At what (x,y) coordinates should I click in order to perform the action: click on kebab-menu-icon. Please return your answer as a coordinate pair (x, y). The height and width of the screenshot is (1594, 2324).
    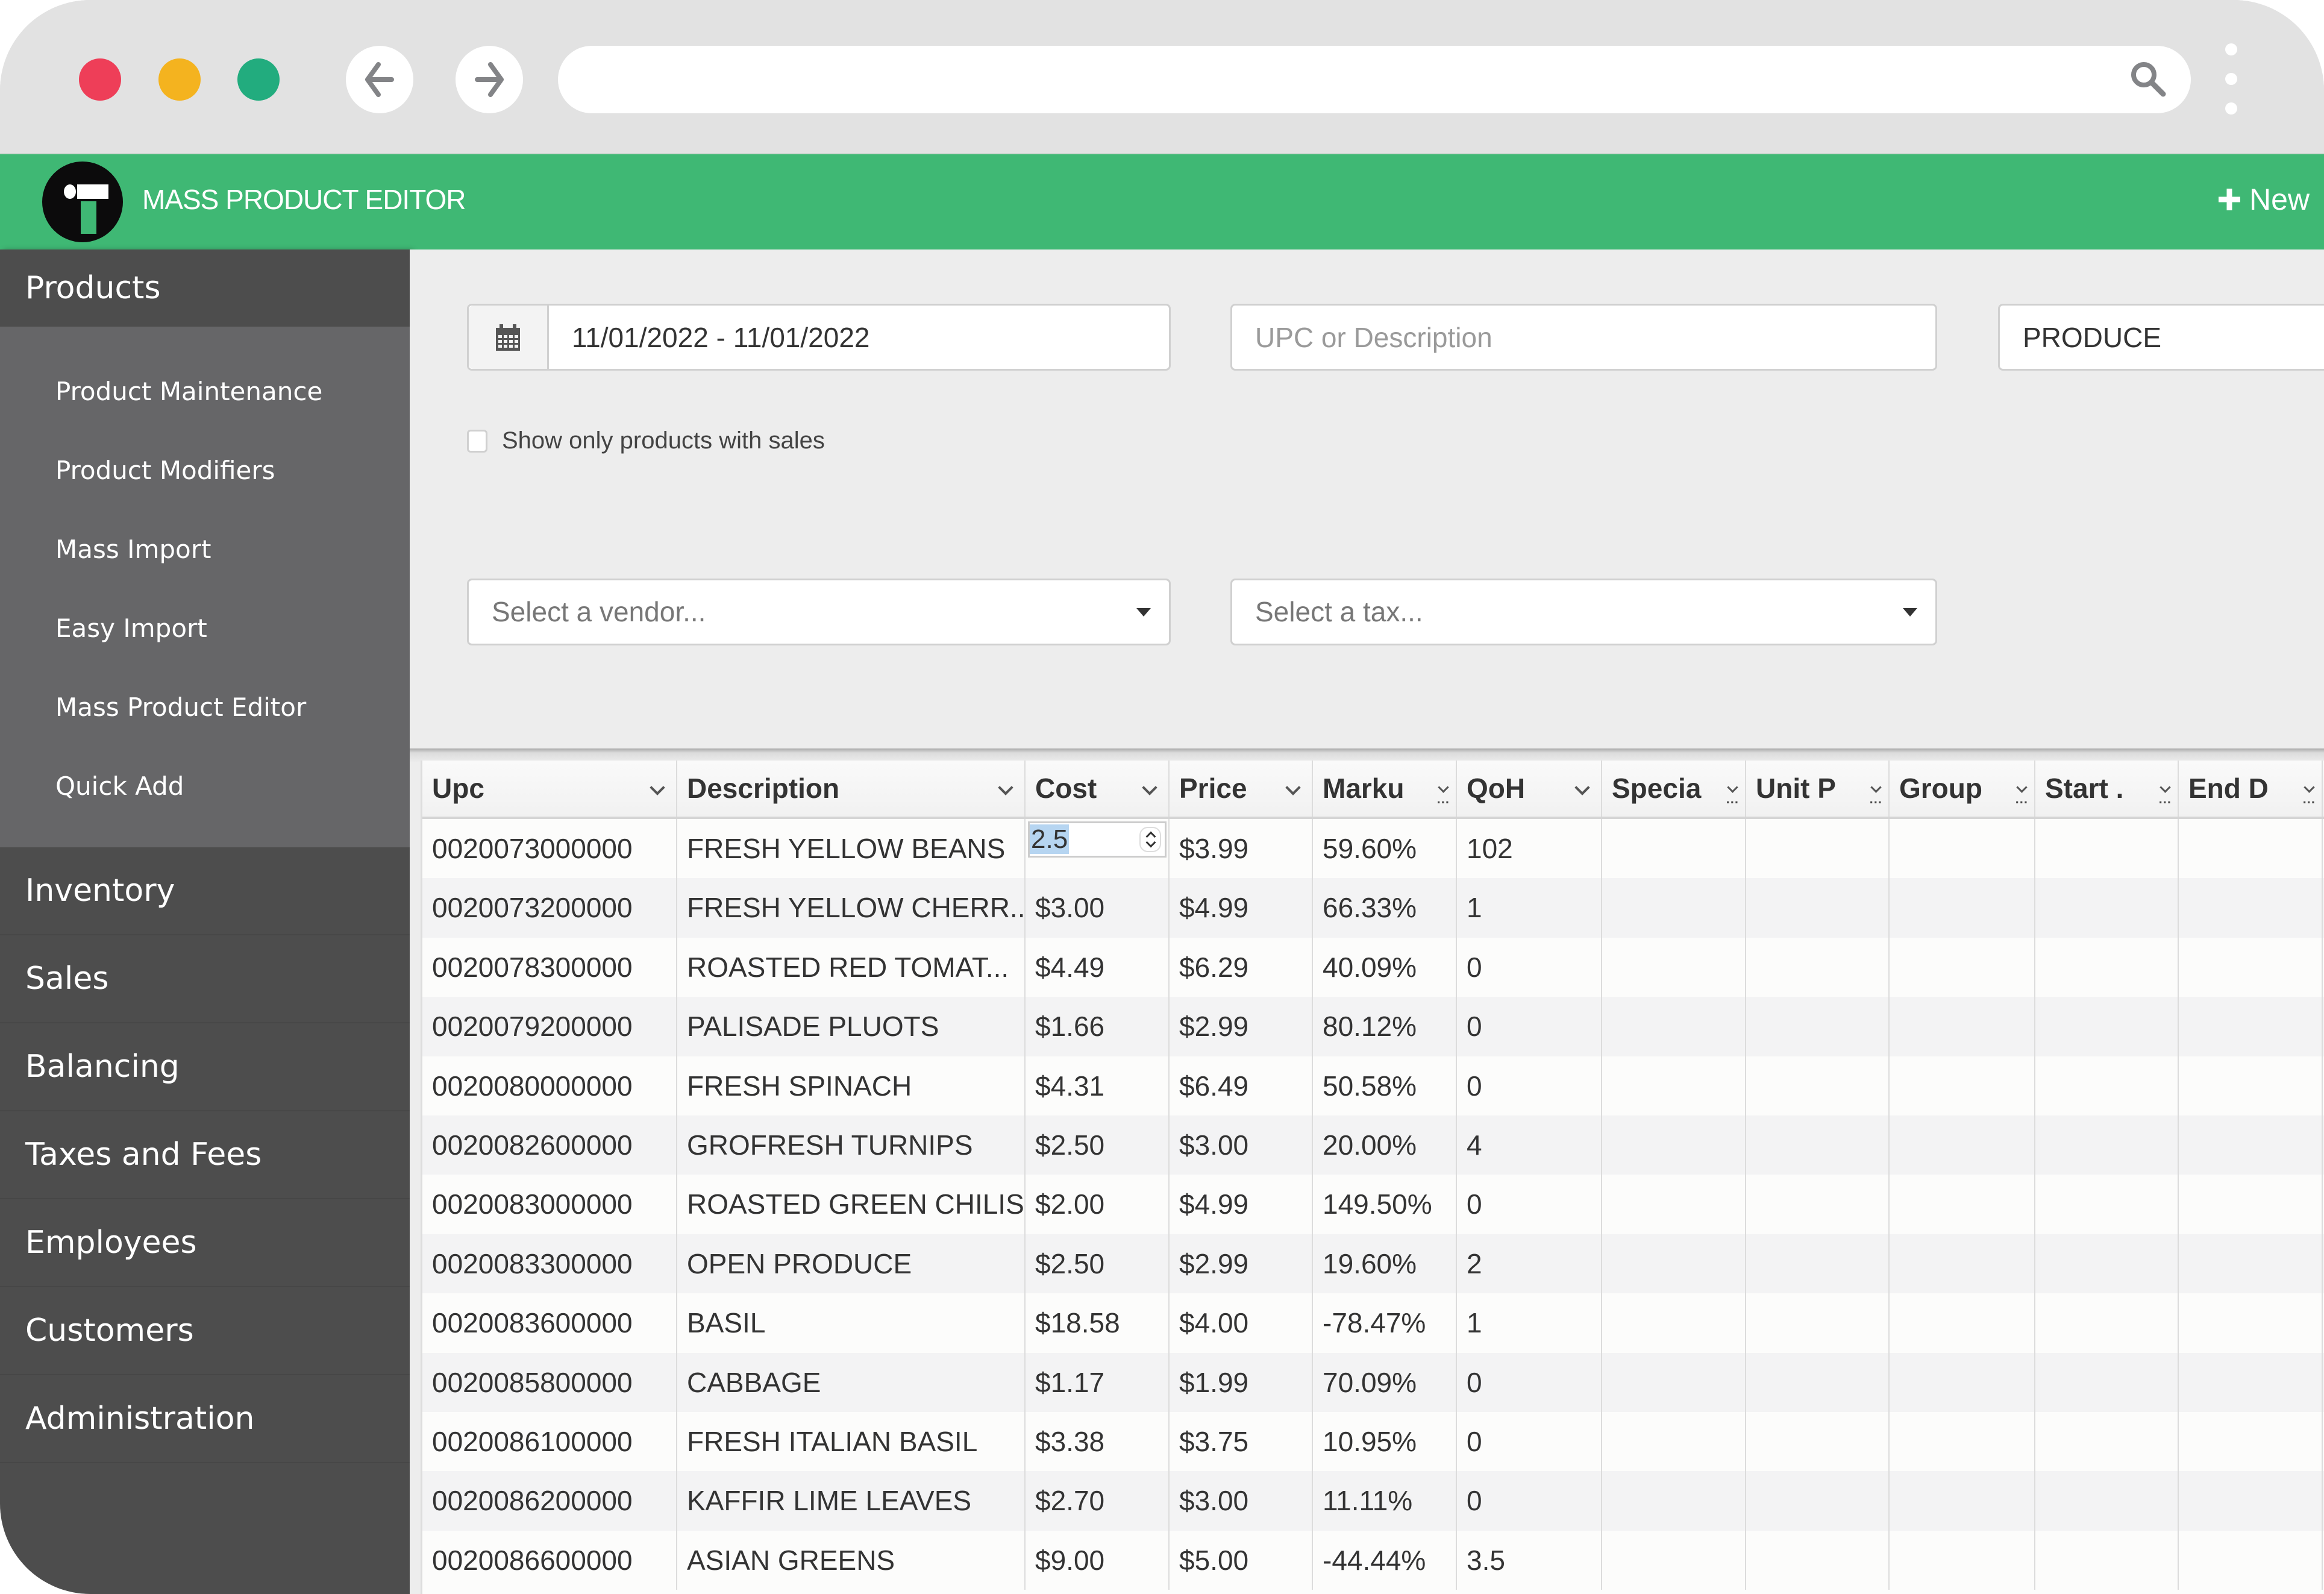
    Looking at the image, I should click on (2231, 79).